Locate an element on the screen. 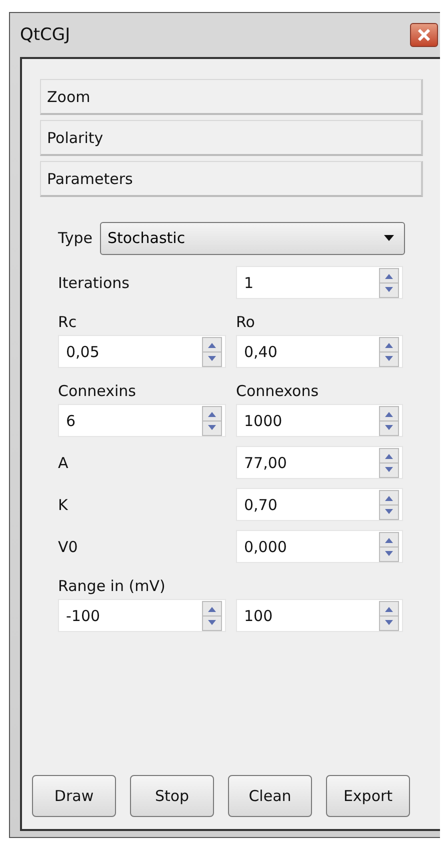 This screenshot has width=448, height=842. section-header: Zoom is located at coordinates (231, 97).